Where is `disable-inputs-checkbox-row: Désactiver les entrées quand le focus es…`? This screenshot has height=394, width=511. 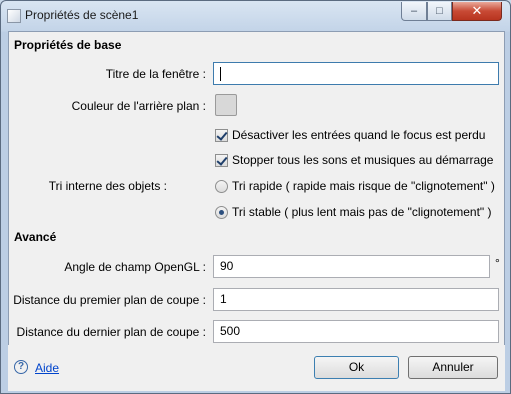 disable-inputs-checkbox-row: Désactiver les entrées quand le focus es… is located at coordinates (350, 135).